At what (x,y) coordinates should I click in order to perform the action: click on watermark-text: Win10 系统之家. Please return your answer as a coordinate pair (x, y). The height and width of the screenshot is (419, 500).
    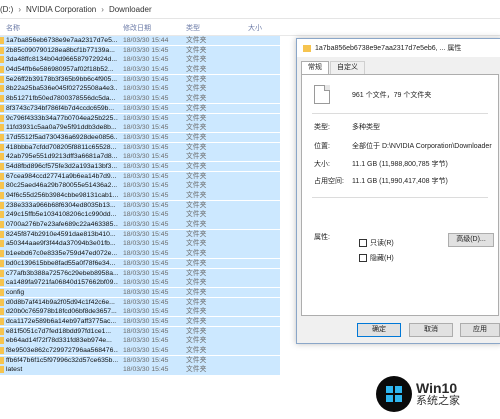
    Looking at the image, I should click on (438, 394).